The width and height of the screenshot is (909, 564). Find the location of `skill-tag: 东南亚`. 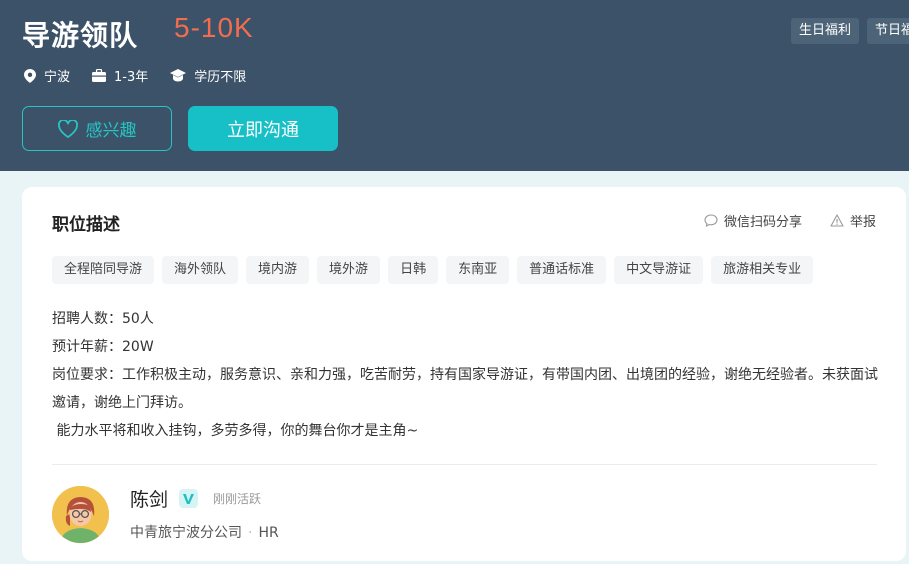

skill-tag: 东南亚 is located at coordinates (478, 270).